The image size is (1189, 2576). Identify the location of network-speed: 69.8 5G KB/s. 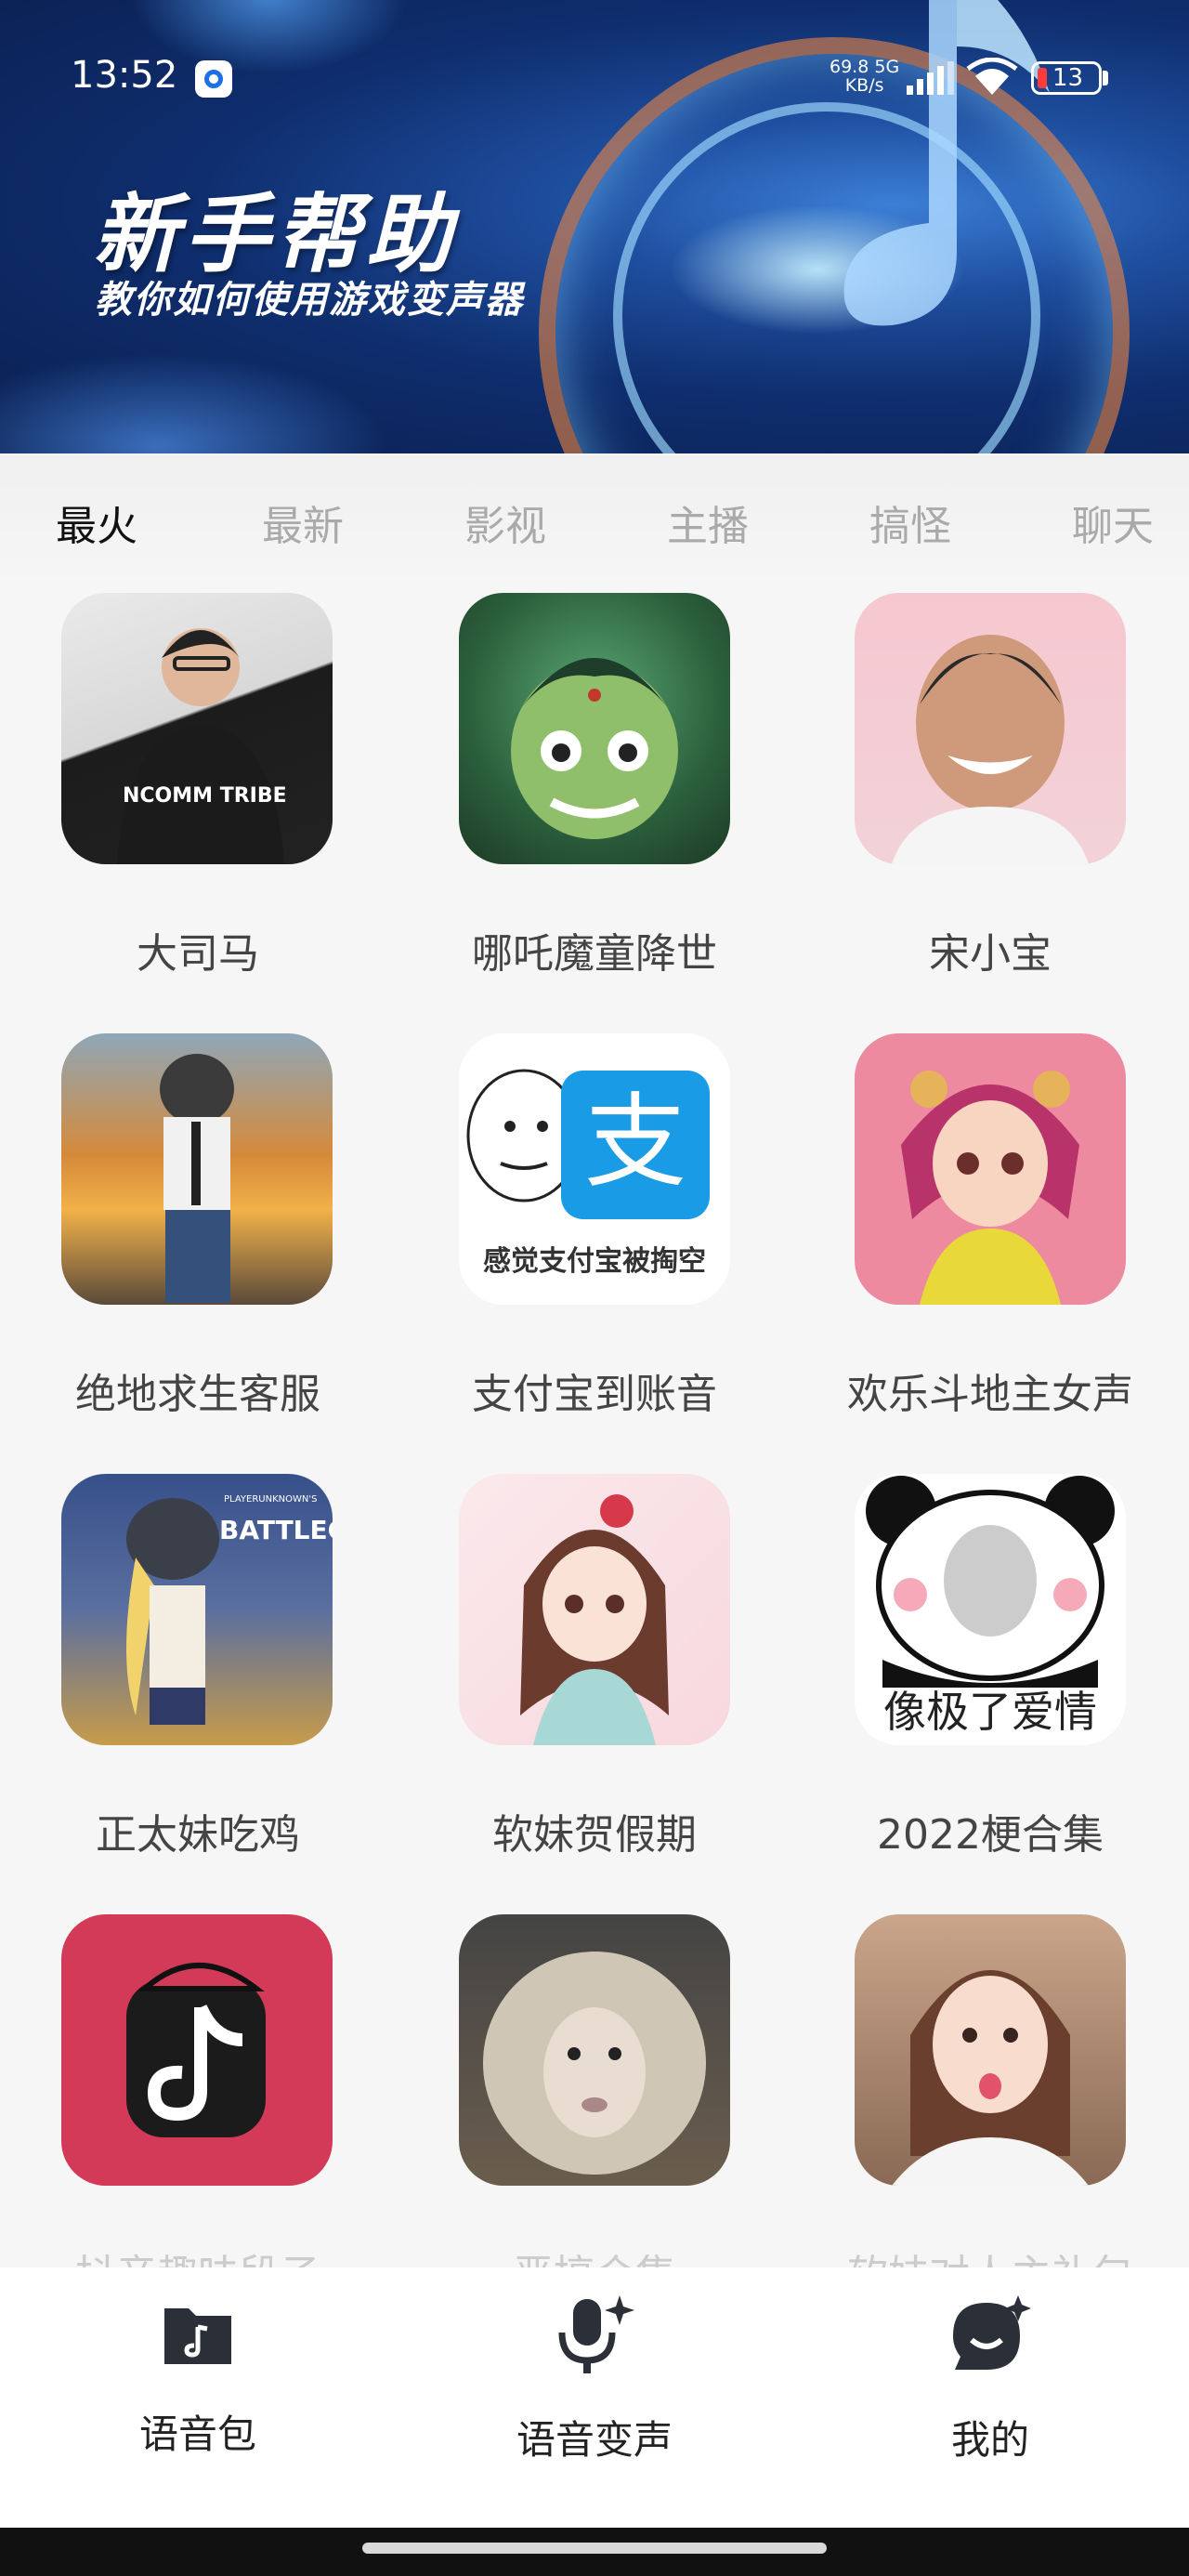
(864, 76).